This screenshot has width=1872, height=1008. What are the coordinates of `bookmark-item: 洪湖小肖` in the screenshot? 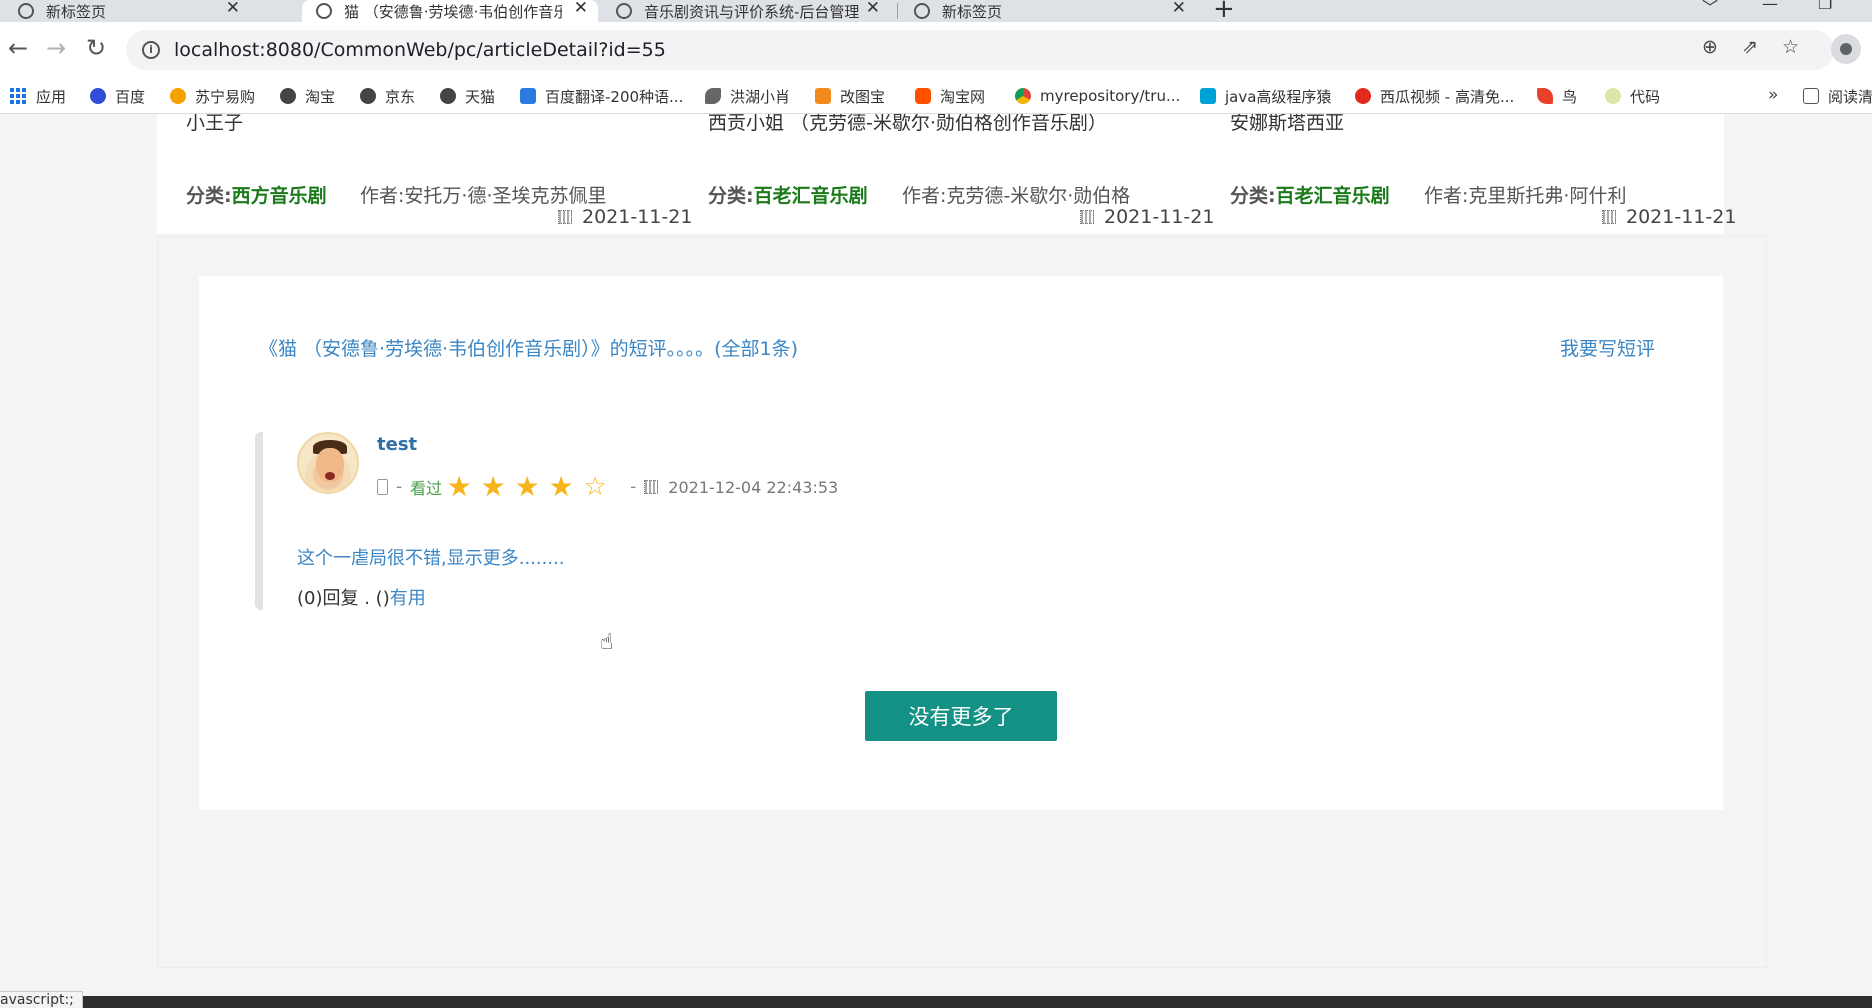 It's located at (747, 96).